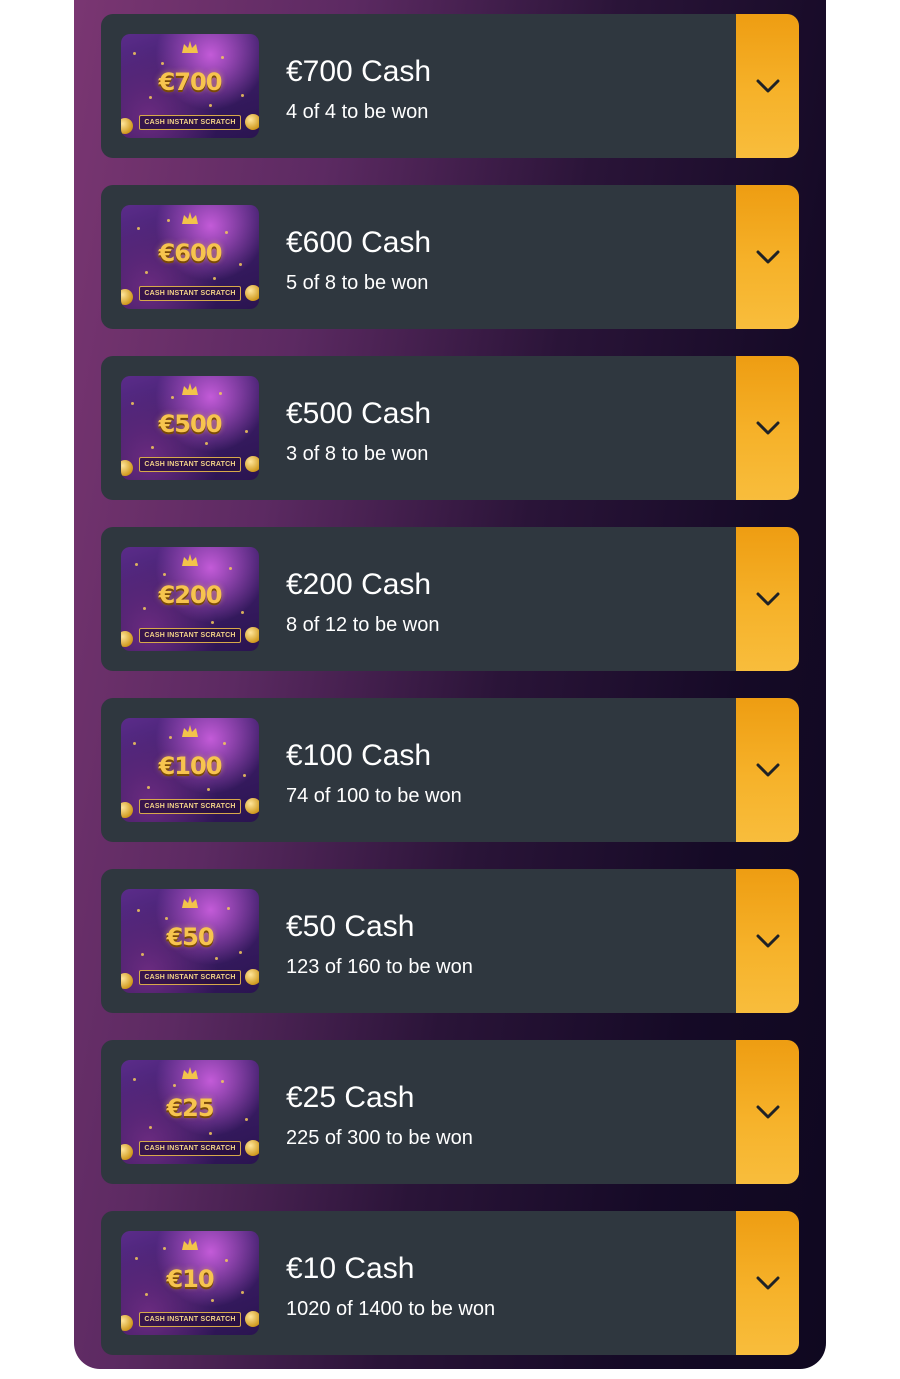  Describe the element at coordinates (379, 967) in the screenshot. I see `prize-remaining: 123 of 160 to be won` at that location.